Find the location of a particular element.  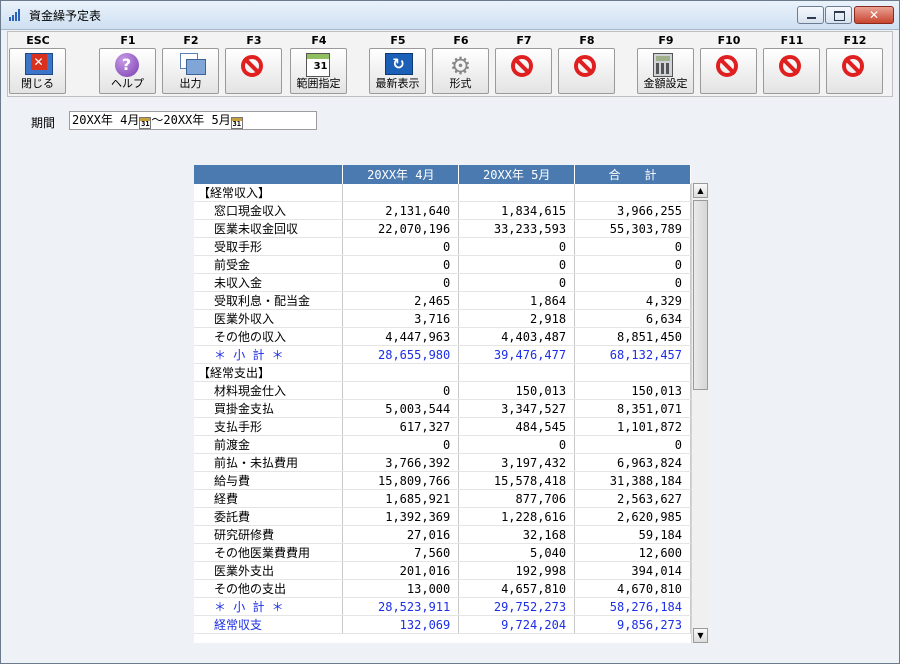

app-chart-icon is located at coordinates (16, 15).